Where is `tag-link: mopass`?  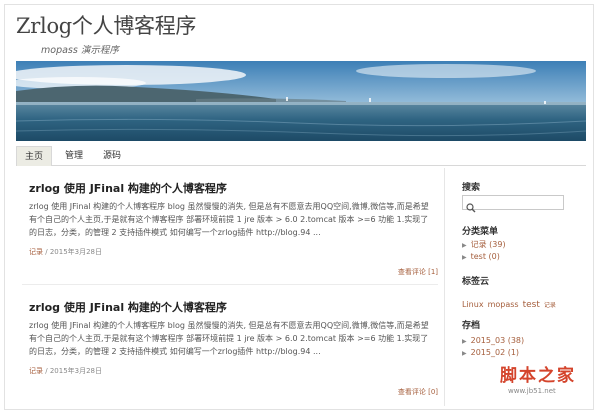 tag-link: mopass is located at coordinates (503, 304).